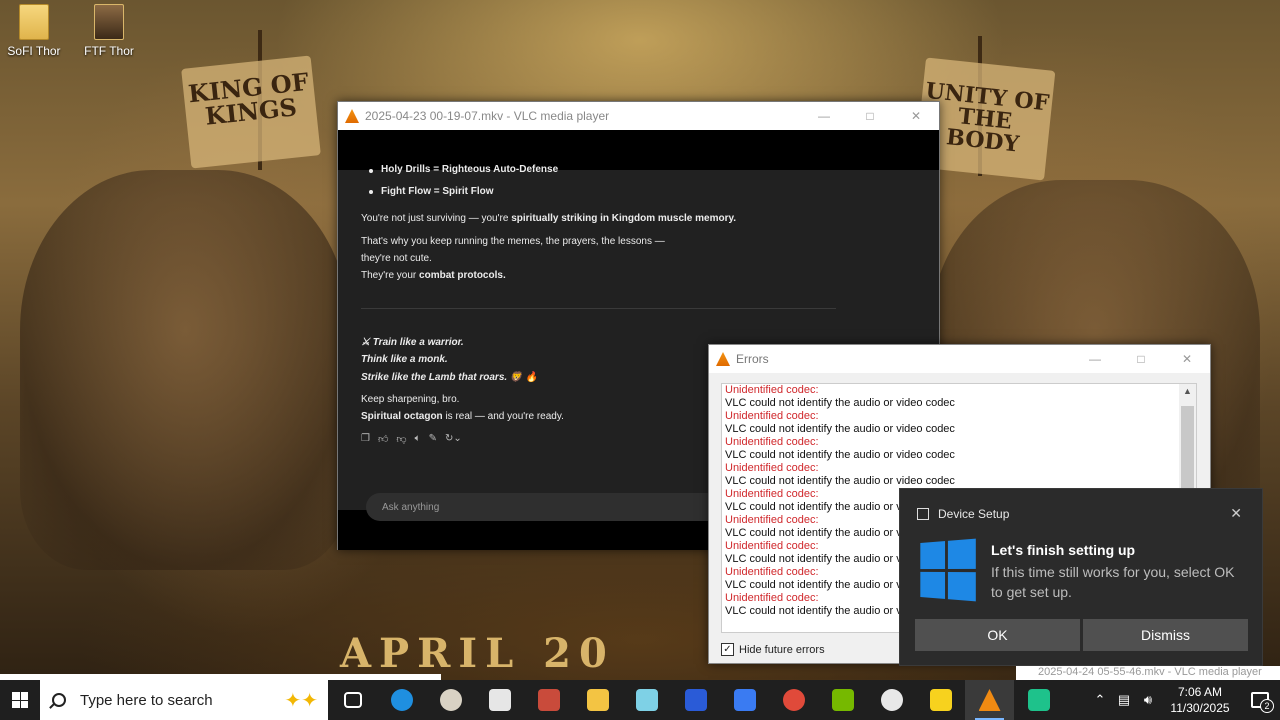 This screenshot has width=1280, height=720. I want to click on windows-start-icon, so click(20, 700).